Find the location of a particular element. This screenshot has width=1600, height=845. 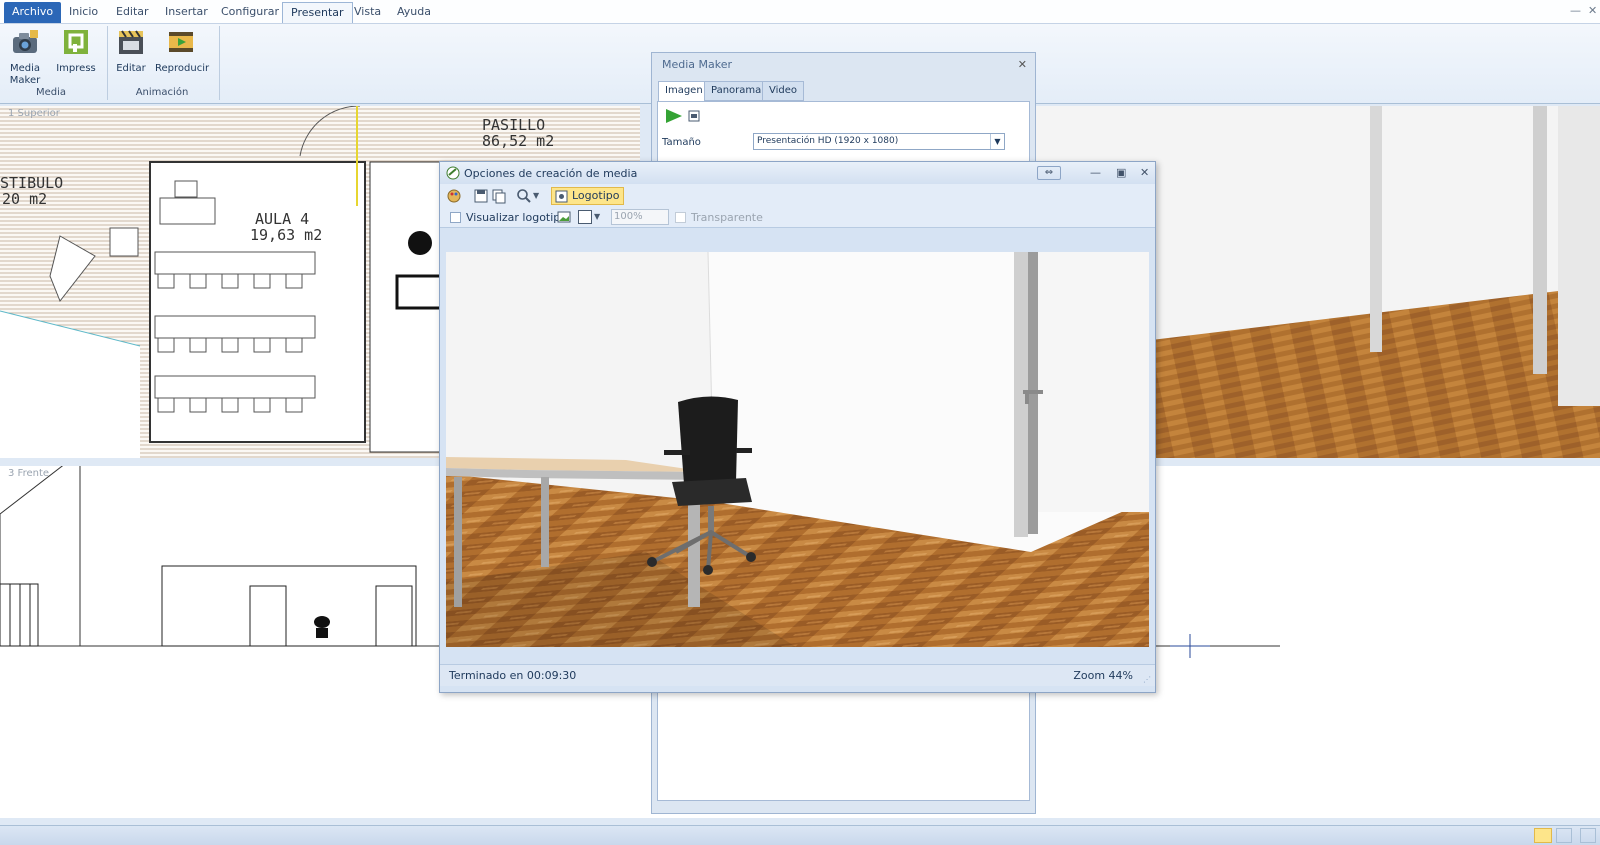

transparent-label: Transparente is located at coordinates (727, 217).